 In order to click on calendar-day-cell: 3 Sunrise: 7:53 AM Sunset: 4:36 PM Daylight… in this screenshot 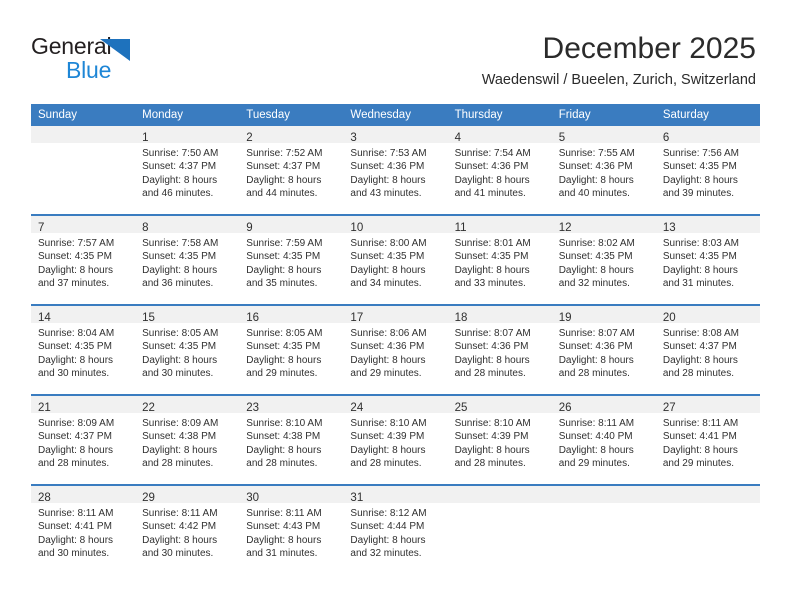, I will do `click(395, 170)`.